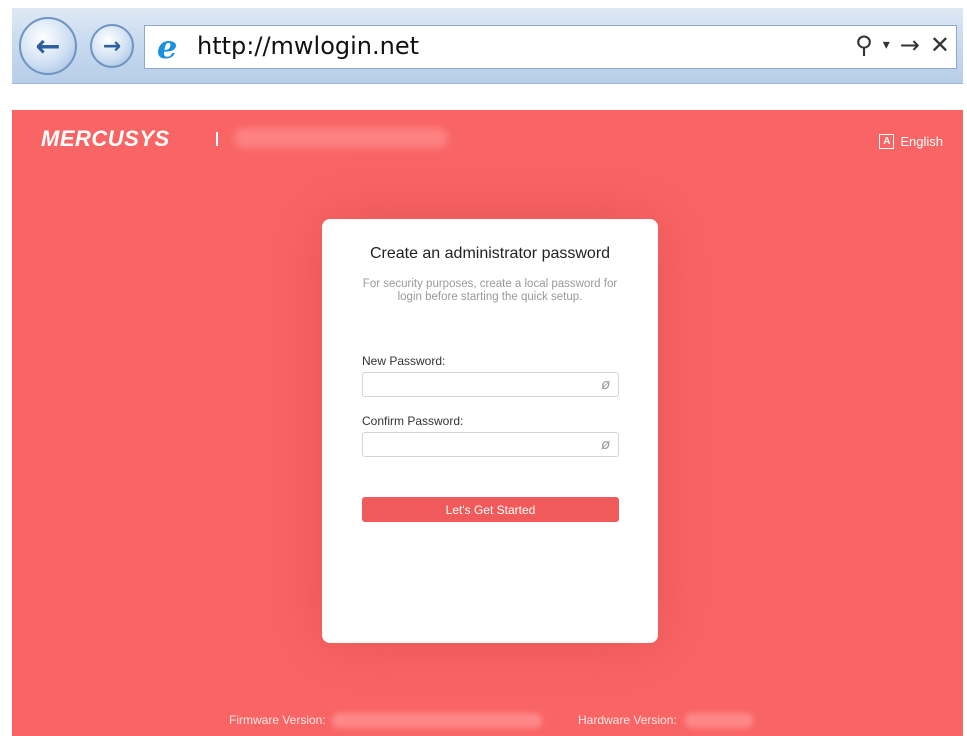 Image resolution: width=967 pixels, height=736 pixels. I want to click on internet-explorer-icon: e, so click(167, 47).